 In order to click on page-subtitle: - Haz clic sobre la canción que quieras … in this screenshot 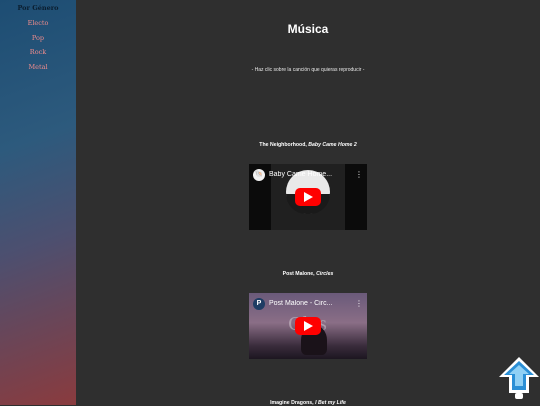, I will do `click(308, 70)`.